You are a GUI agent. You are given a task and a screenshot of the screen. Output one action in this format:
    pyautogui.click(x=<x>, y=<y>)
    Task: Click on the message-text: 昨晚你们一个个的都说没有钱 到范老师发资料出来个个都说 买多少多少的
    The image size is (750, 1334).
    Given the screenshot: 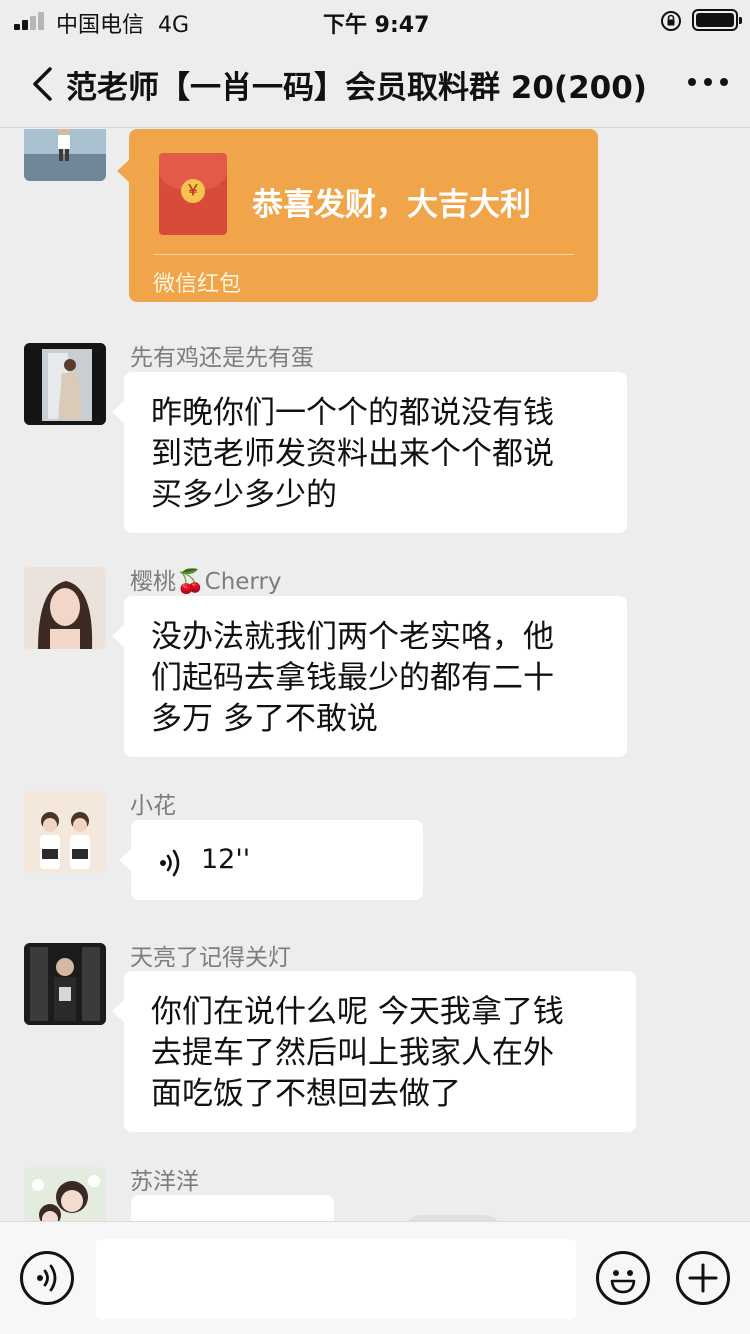 What is the action you would take?
    pyautogui.click(x=352, y=454)
    